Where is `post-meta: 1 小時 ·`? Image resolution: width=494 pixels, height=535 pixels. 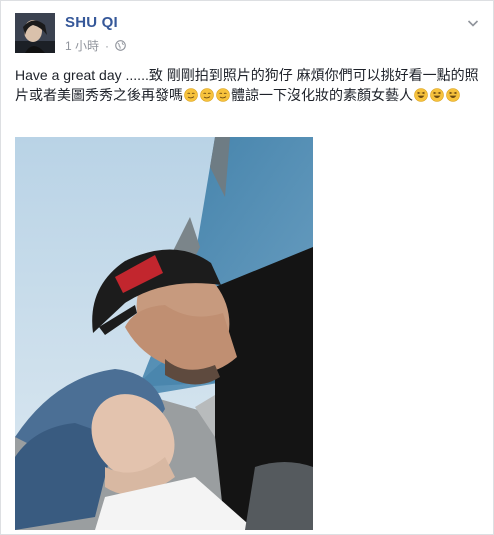 post-meta: 1 小時 · is located at coordinates (95, 45).